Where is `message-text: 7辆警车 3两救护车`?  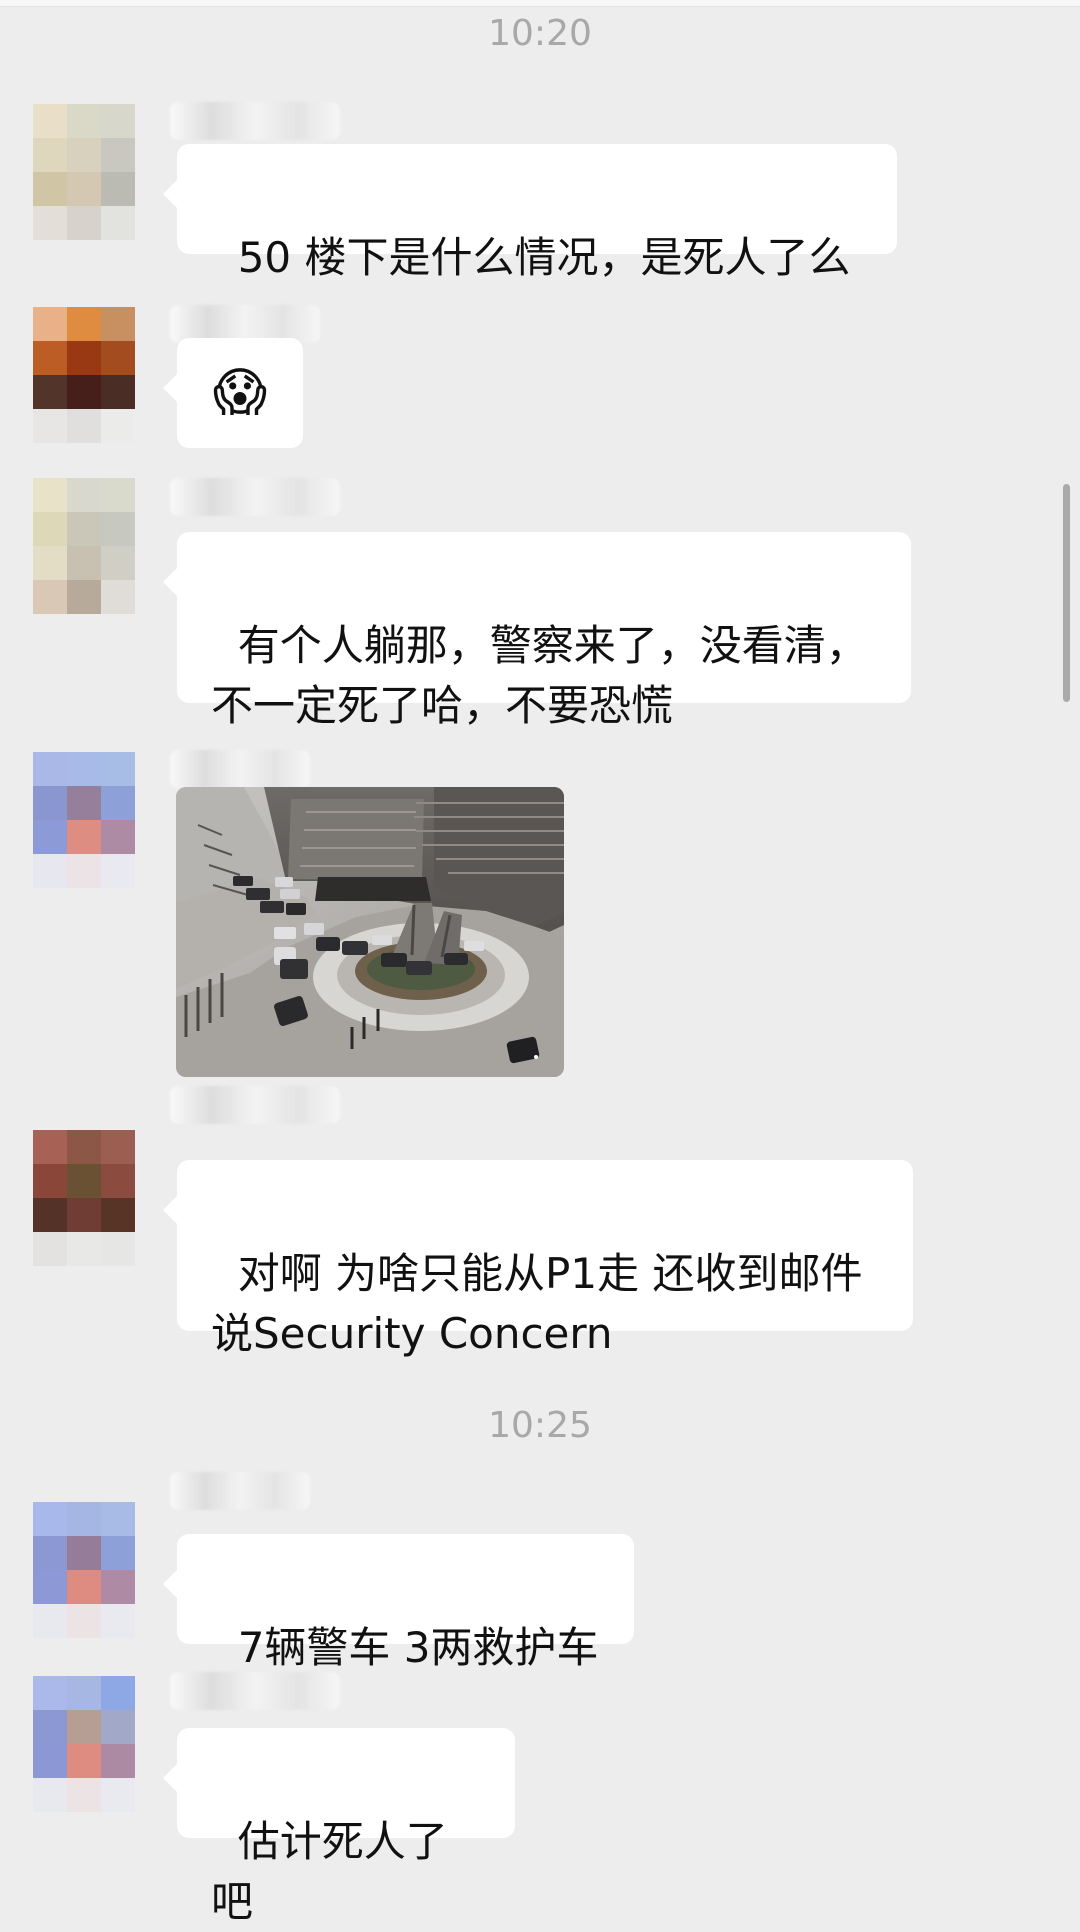 message-text: 7辆警车 3两救护车 is located at coordinates (418, 1647).